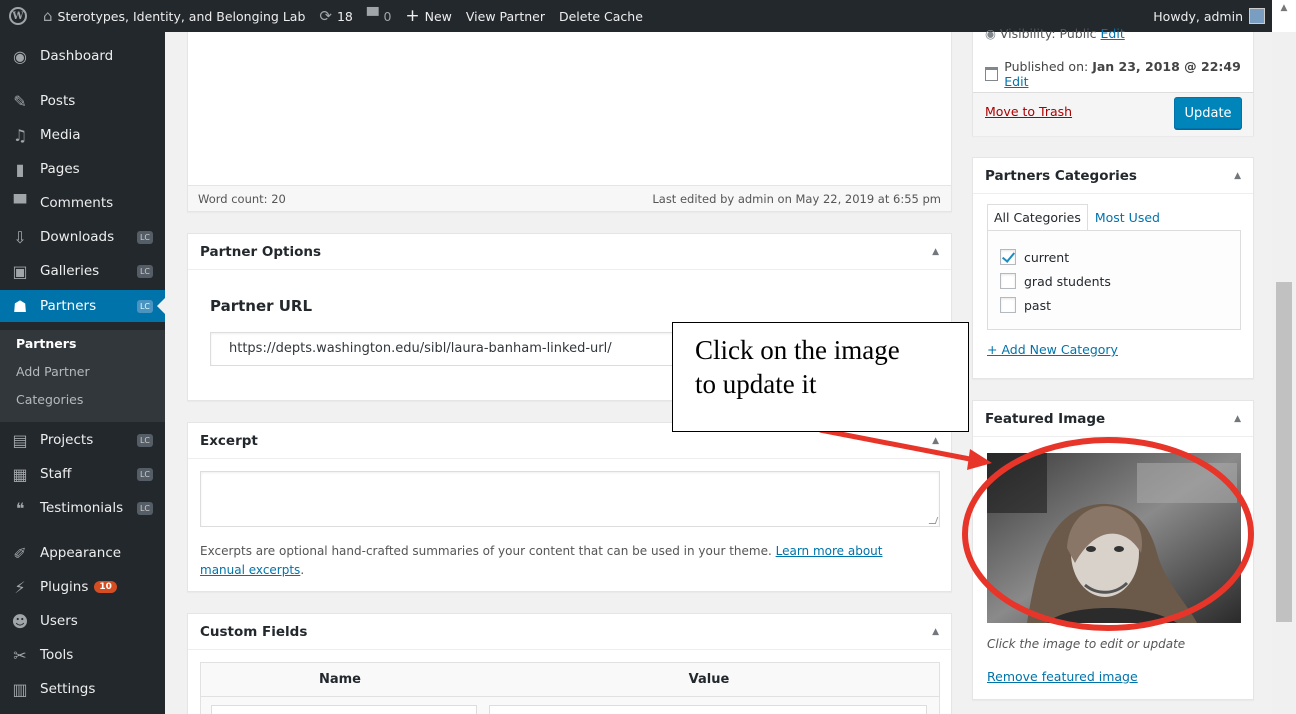 The image size is (1296, 714). I want to click on avatar, so click(1257, 16).